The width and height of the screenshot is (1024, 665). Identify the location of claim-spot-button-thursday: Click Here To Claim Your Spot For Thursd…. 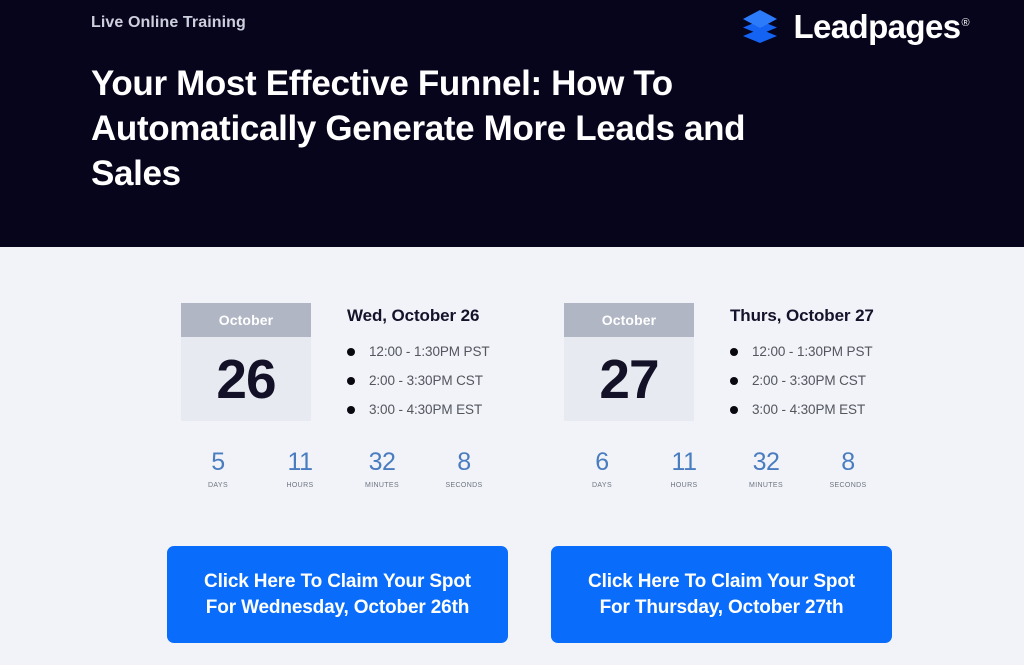
(721, 594).